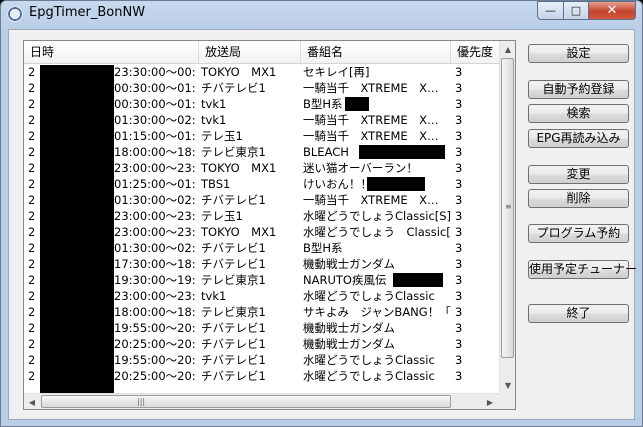 The height and width of the screenshot is (427, 643). I want to click on settings-button: 設定, so click(578, 53).